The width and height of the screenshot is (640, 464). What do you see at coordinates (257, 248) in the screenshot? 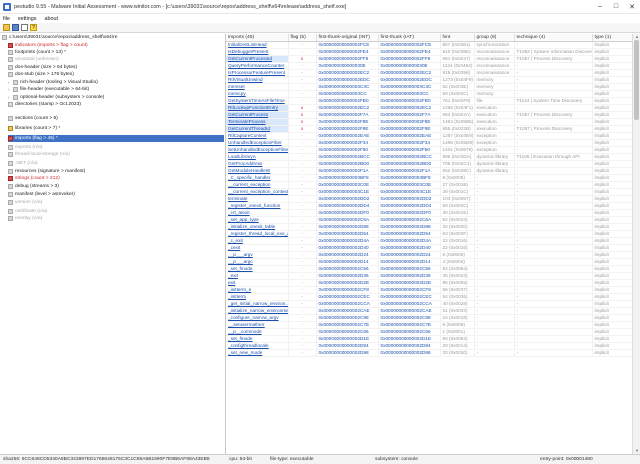
I see `import-name: _cexit` at bounding box center [257, 248].